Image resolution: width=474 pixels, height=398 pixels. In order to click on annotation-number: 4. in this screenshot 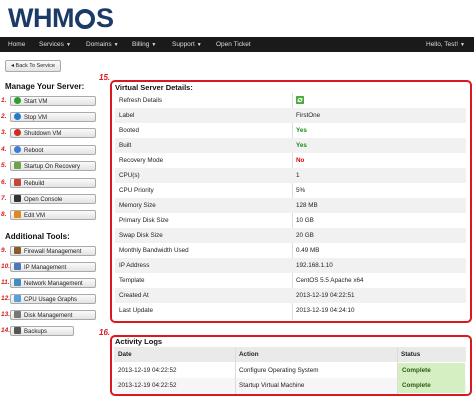, I will do `click(4, 149)`.